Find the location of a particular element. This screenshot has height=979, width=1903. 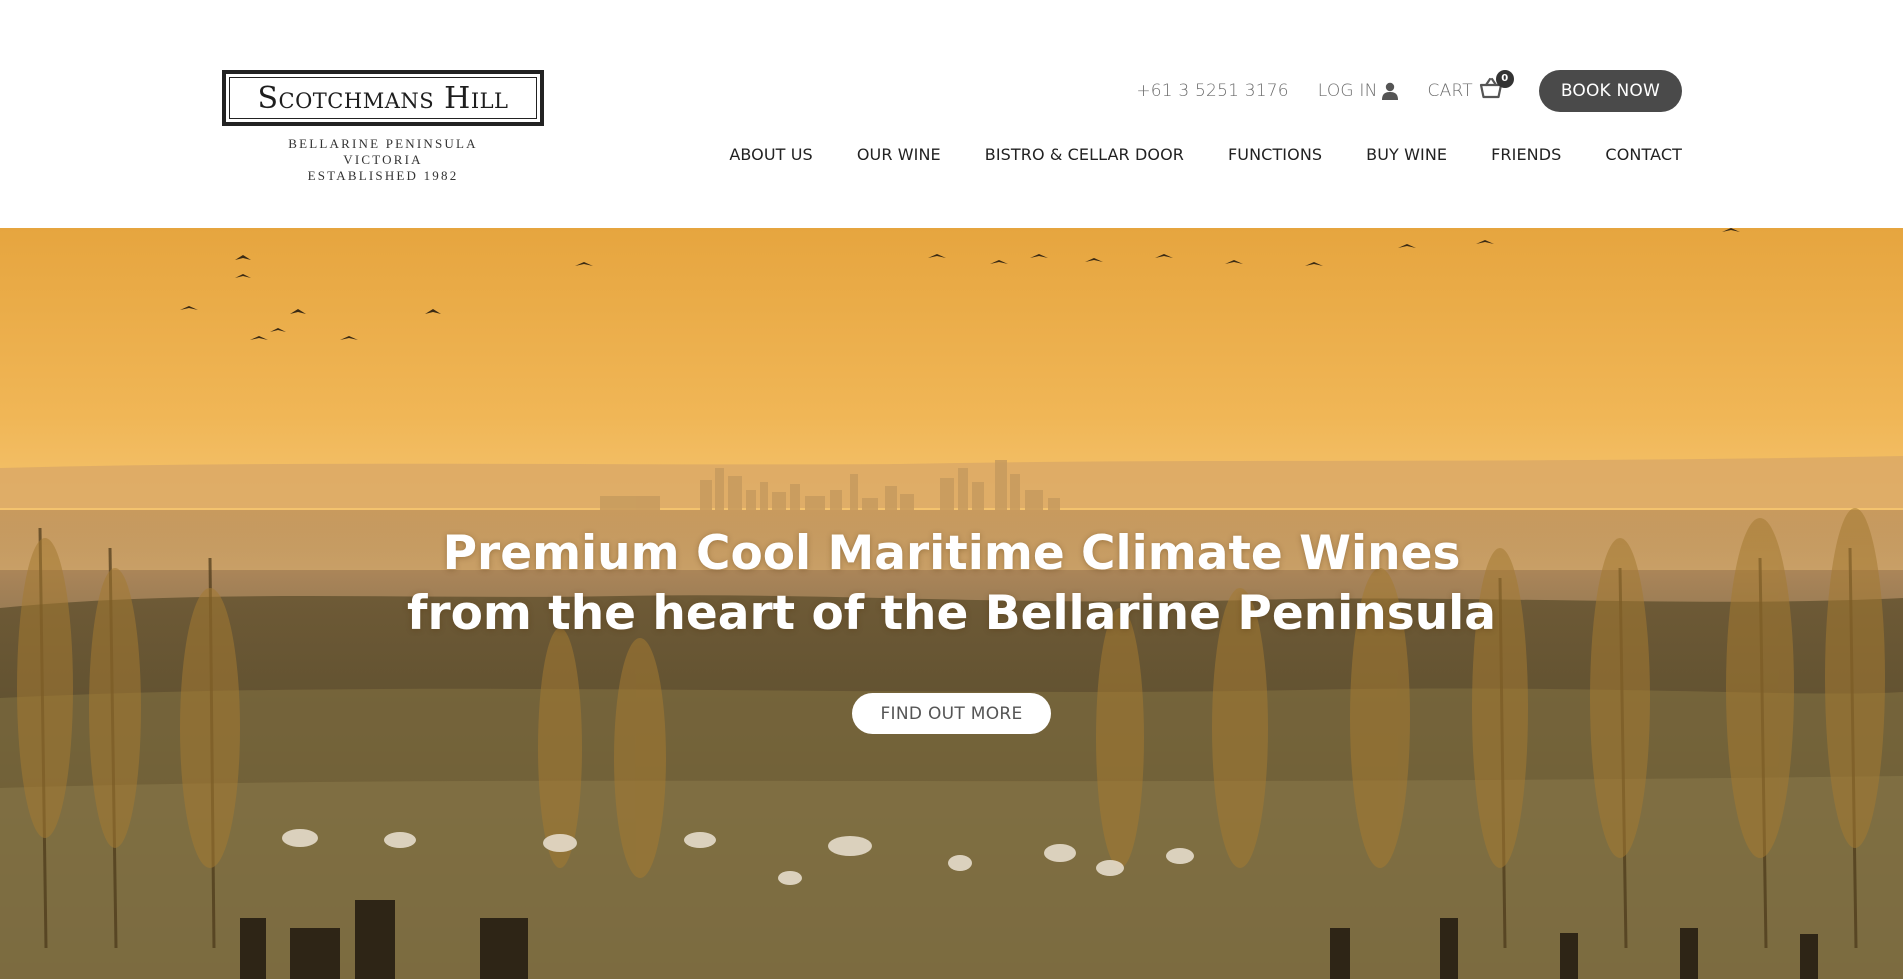

phone-link: +61 3 5251 3176 is located at coordinates (1212, 91).